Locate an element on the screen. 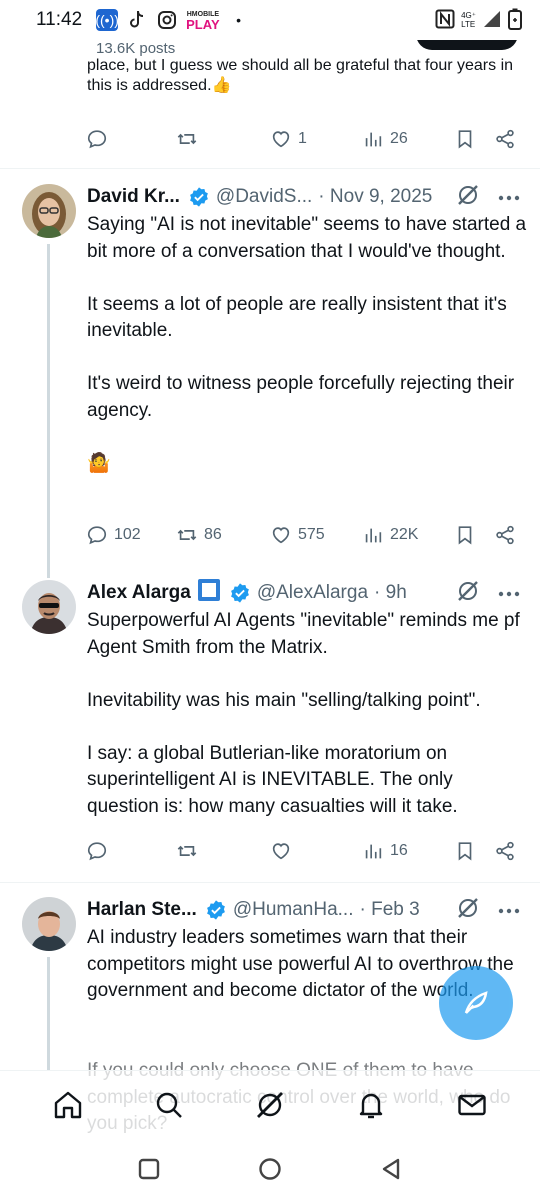 The width and height of the screenshot is (540, 1200). messages-icon is located at coordinates (471, 1104).